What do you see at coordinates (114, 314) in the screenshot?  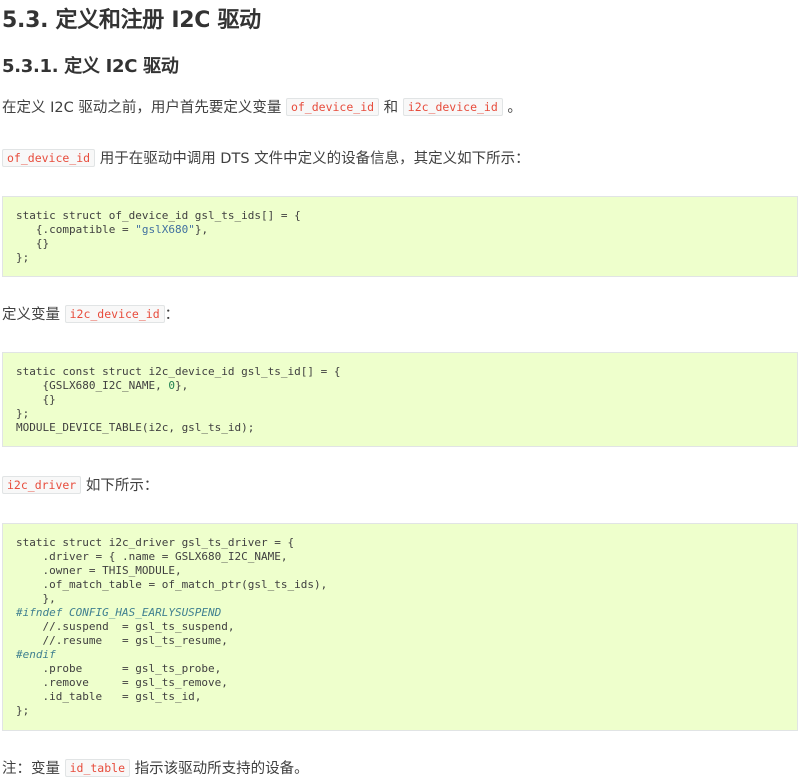 I see `inline-code-i2c-device-id-2: i2c_device_id` at bounding box center [114, 314].